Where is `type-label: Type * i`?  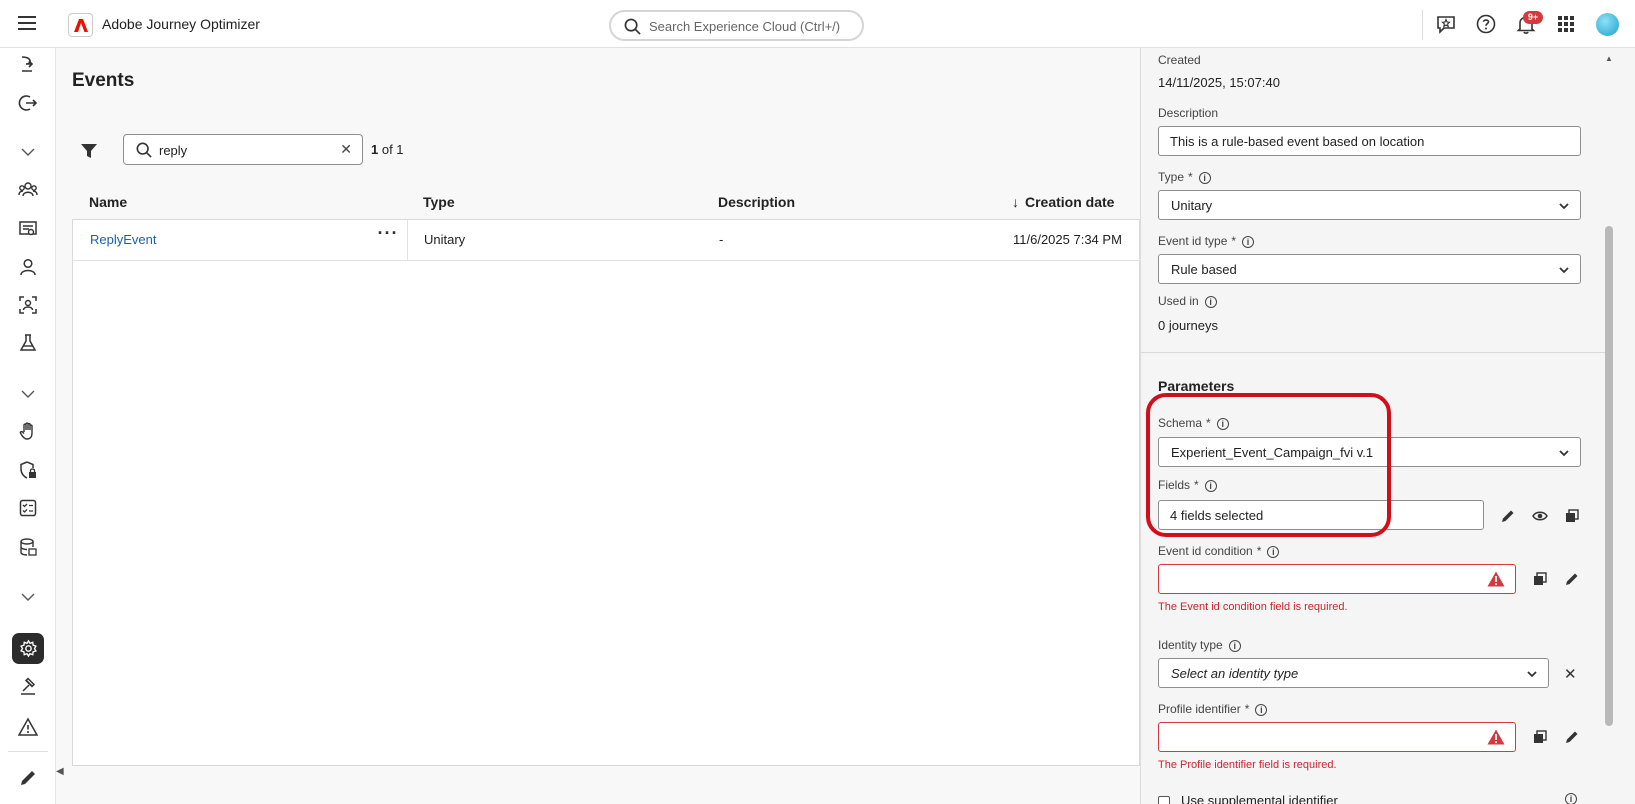 type-label: Type * i is located at coordinates (1184, 177).